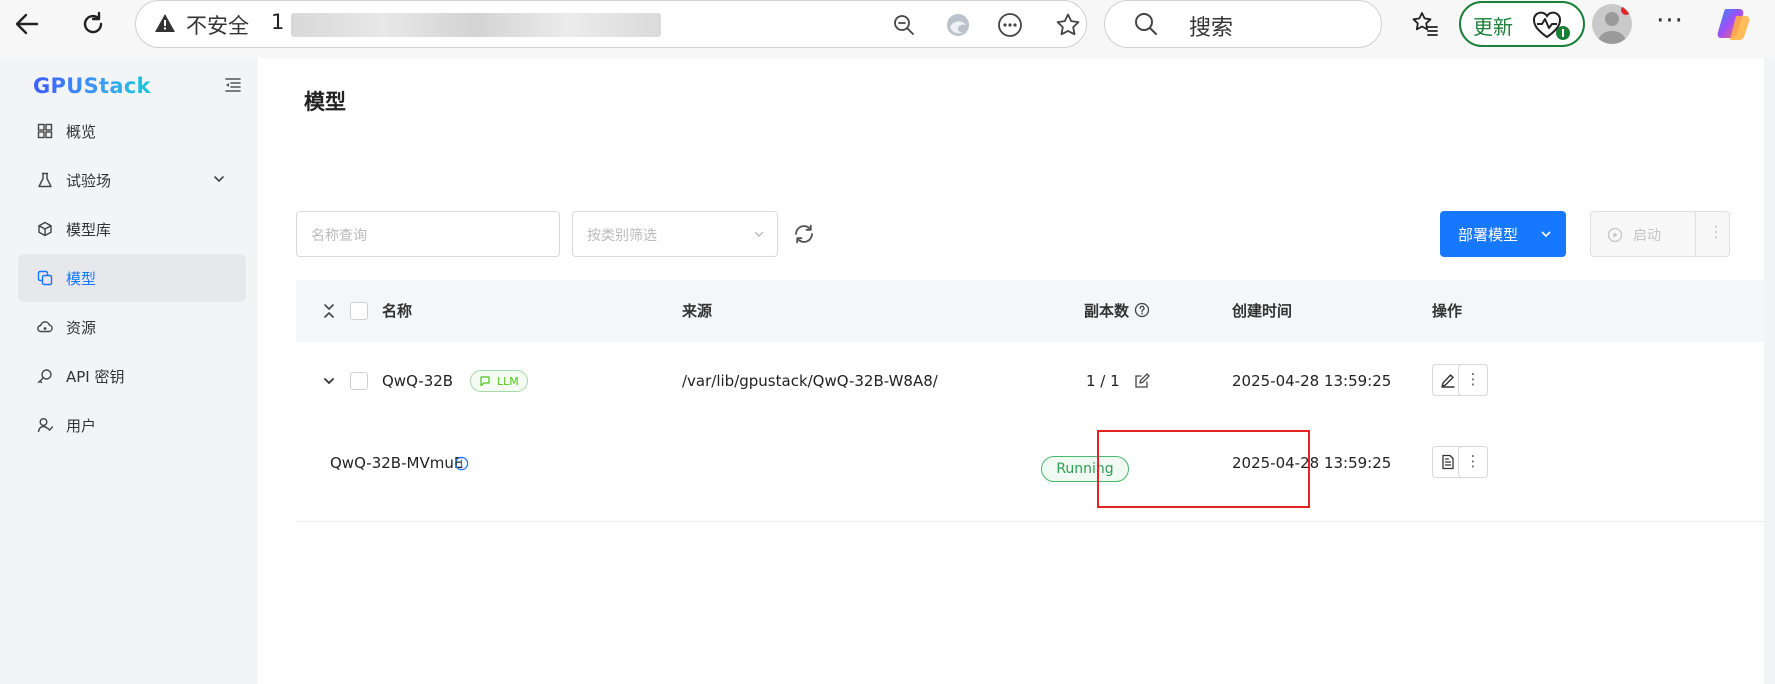 The width and height of the screenshot is (1775, 684). I want to click on model-more-actions-button: ⋮, so click(1473, 380).